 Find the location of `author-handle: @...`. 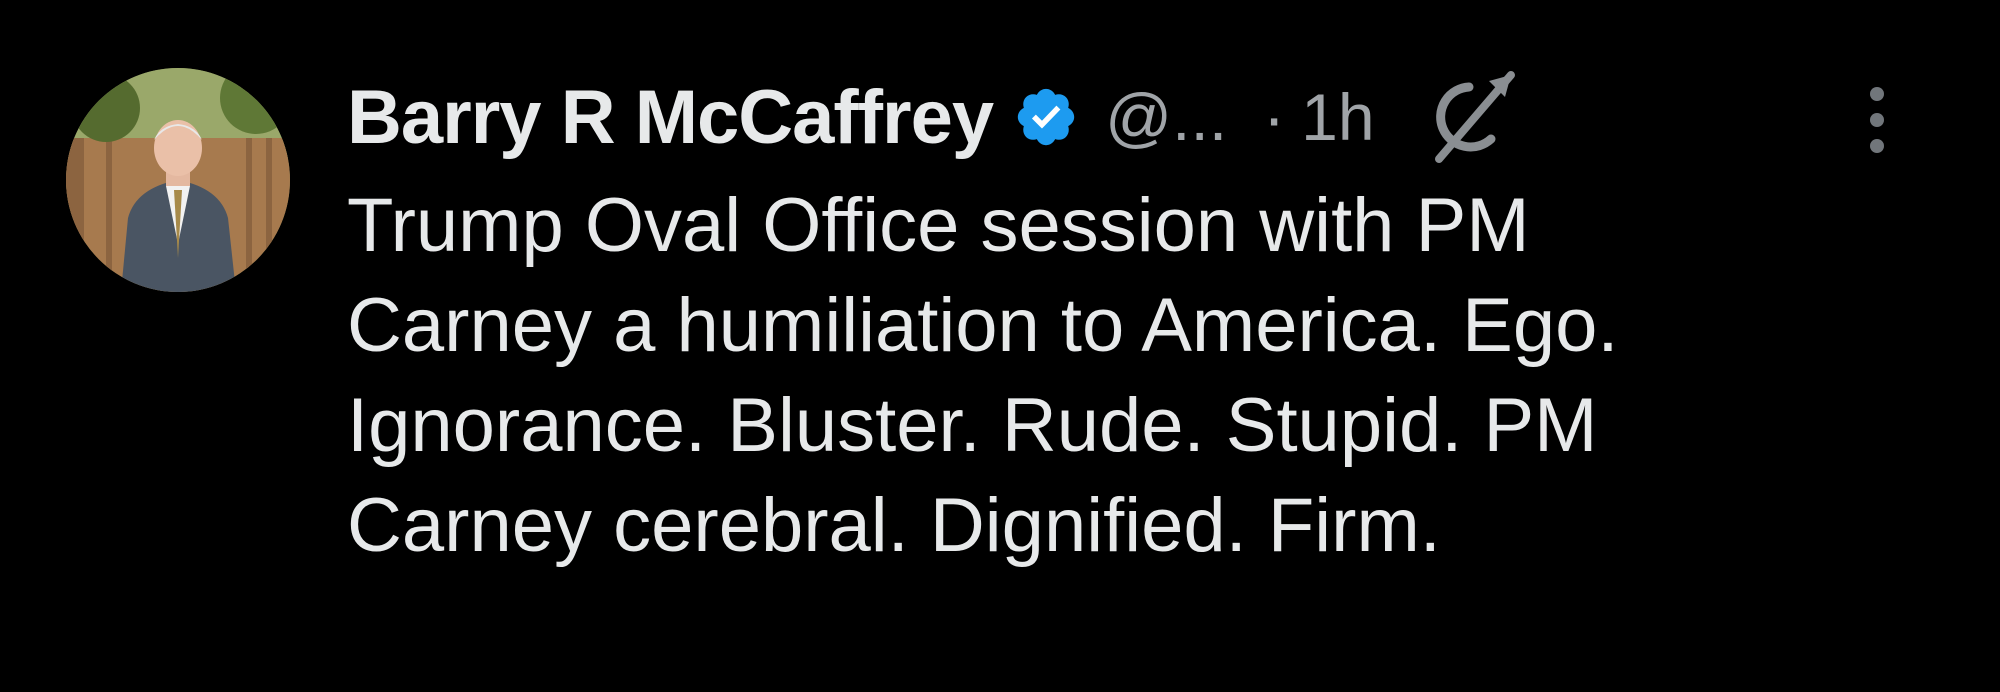

author-handle: @... is located at coordinates (1166, 117).